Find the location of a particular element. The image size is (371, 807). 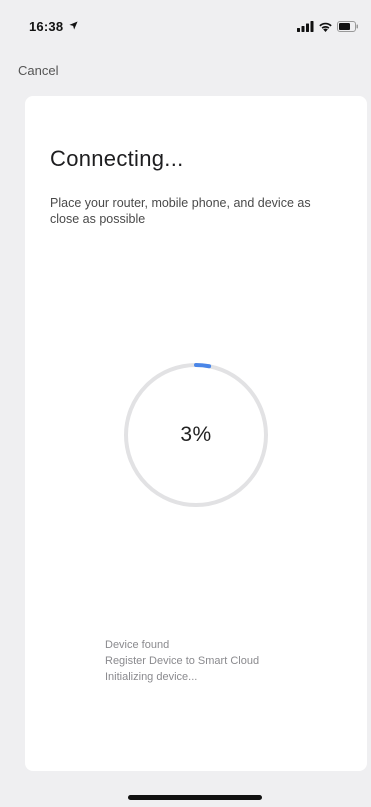

wifi-icon is located at coordinates (325, 27).